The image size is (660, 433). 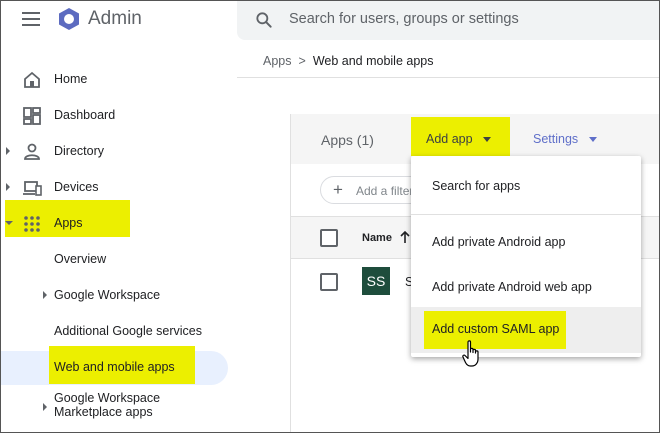 I want to click on menu-item-add-custom-saml-app: Add custom SAML app, so click(x=526, y=330).